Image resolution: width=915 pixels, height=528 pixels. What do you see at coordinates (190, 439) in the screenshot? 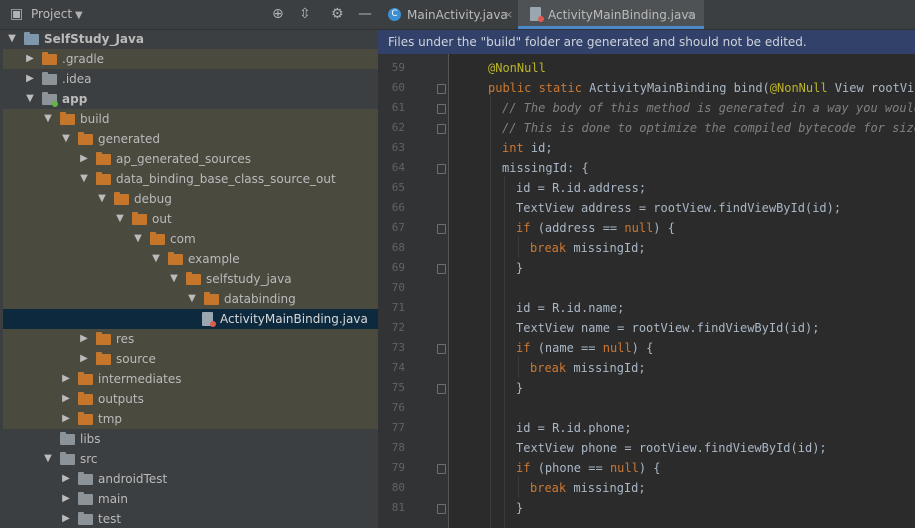
I see `tree-folder-item: libs` at bounding box center [190, 439].